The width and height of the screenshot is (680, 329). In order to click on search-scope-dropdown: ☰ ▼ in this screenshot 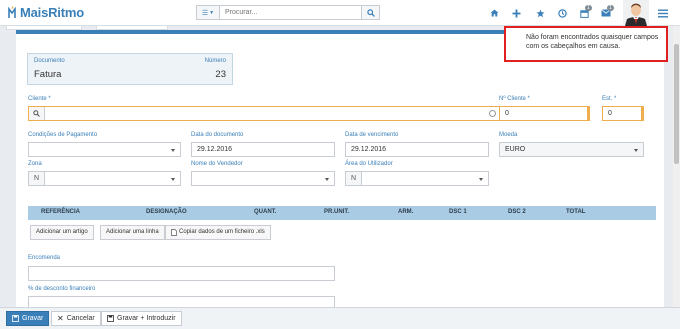, I will do `click(208, 12)`.